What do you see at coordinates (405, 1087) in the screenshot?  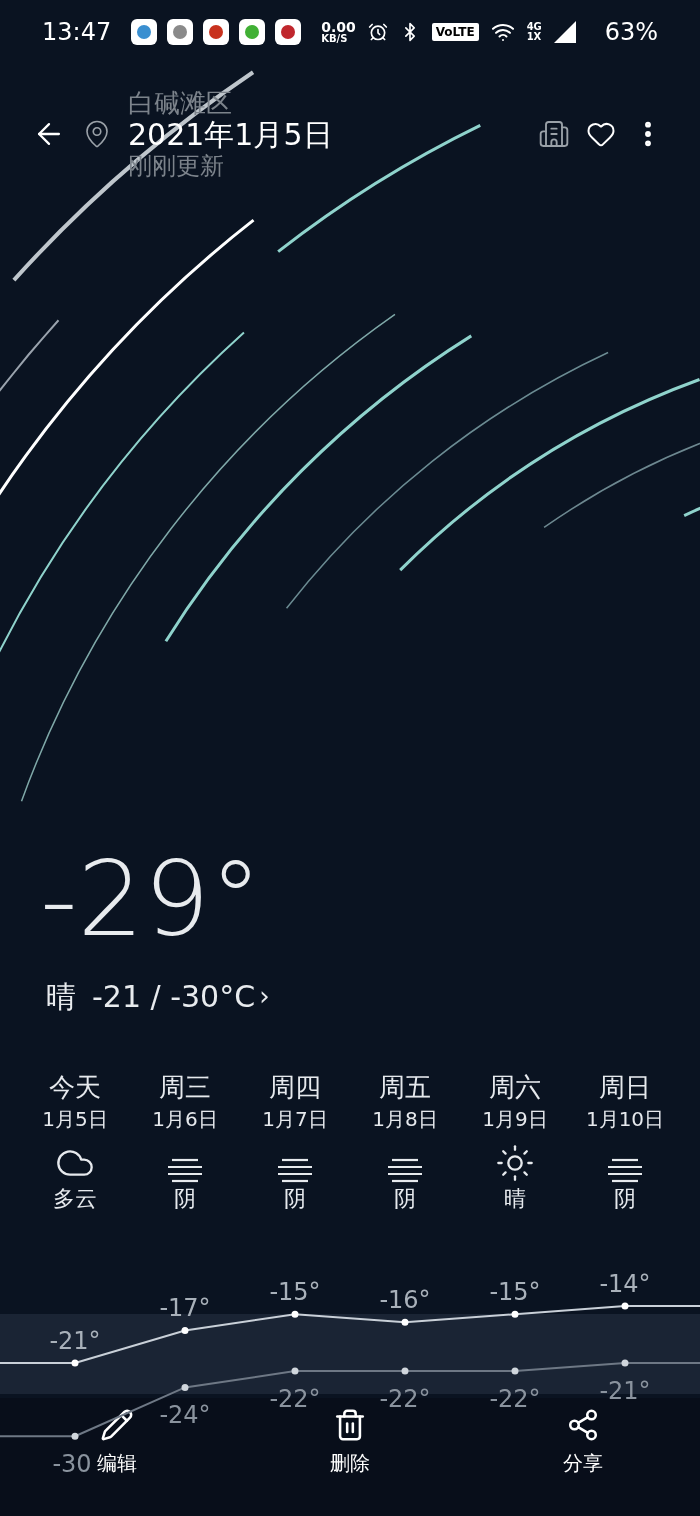 I see `forecast-day: 周五` at bounding box center [405, 1087].